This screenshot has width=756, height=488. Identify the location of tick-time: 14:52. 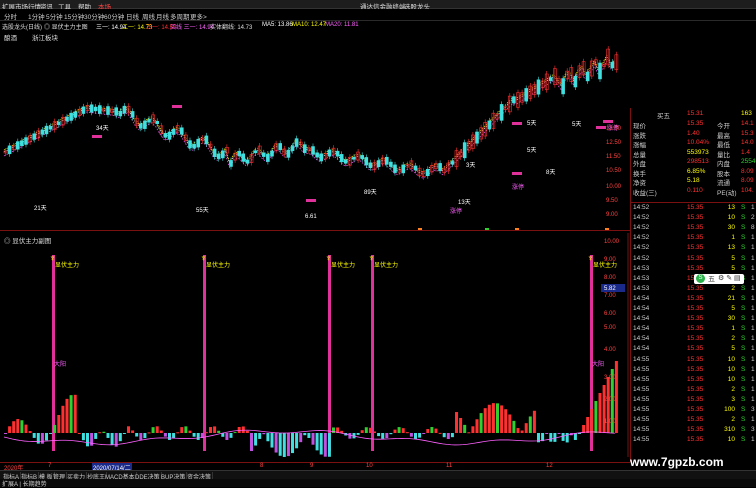
(641, 218).